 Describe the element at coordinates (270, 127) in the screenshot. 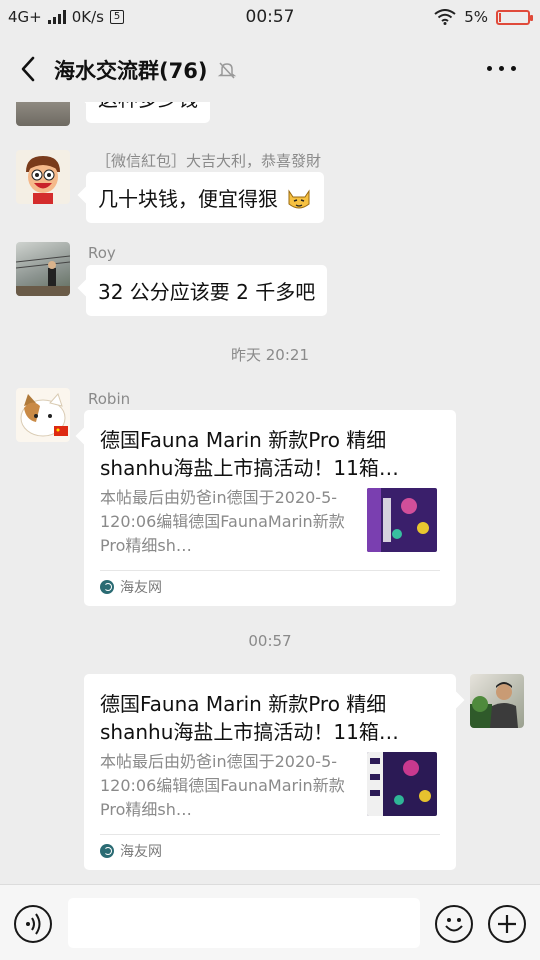

I see `message-row: 这种多少钱` at that location.